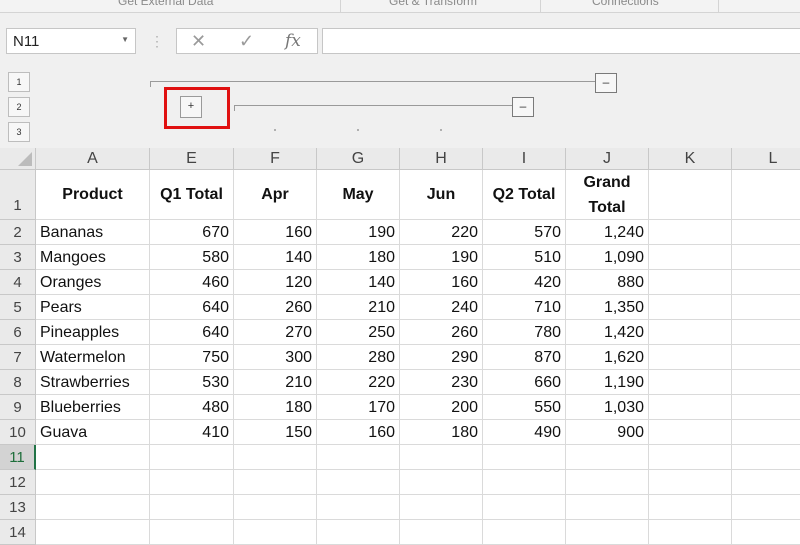  I want to click on product-name-cell: Blueberries, so click(93, 407).